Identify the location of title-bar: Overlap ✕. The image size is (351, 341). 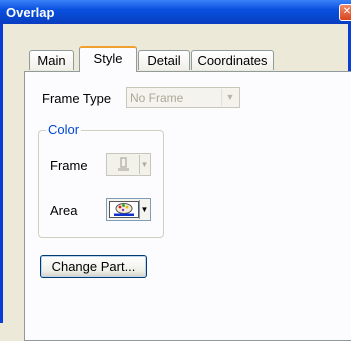
(175, 12).